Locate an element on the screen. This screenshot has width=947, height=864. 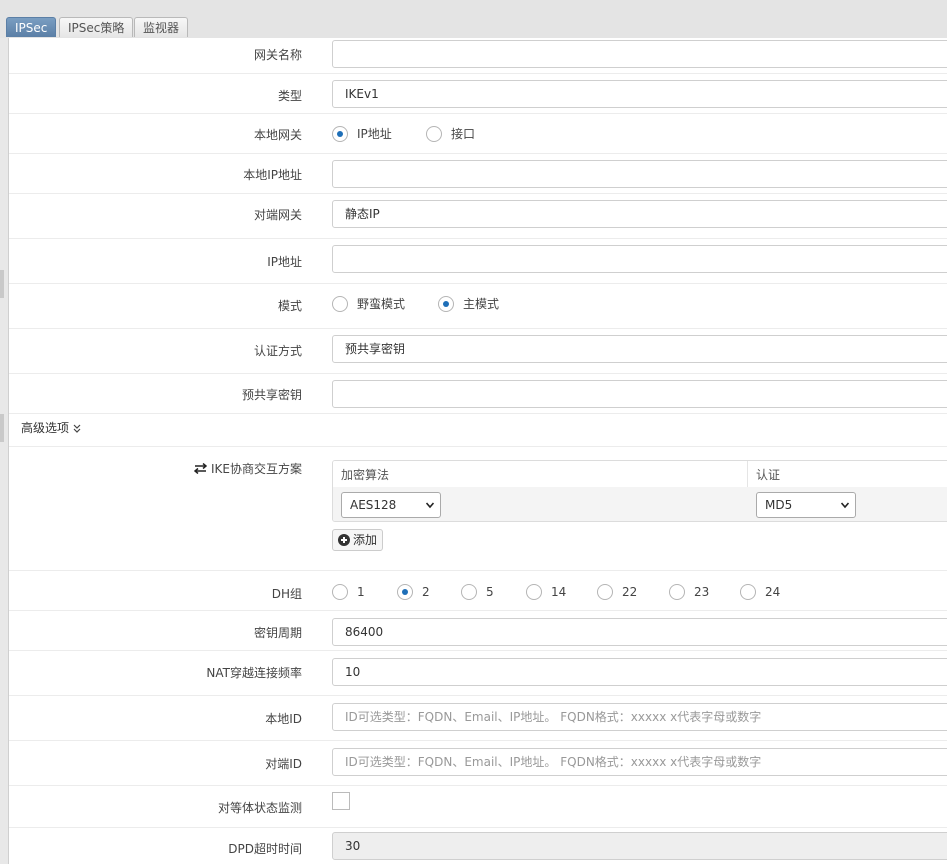
encryption-select: AES128 is located at coordinates (391, 505).